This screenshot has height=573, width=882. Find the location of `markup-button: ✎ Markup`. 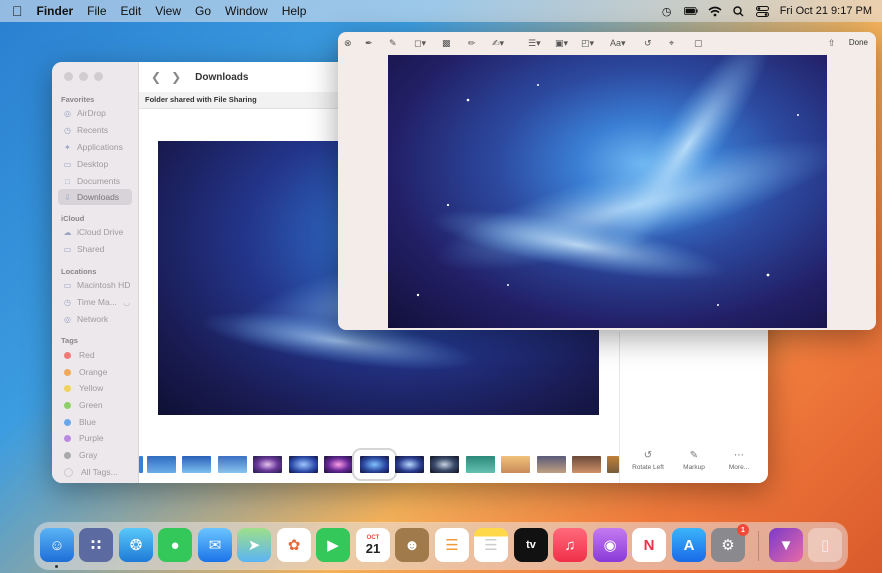

markup-button: ✎ Markup is located at coordinates (694, 460).